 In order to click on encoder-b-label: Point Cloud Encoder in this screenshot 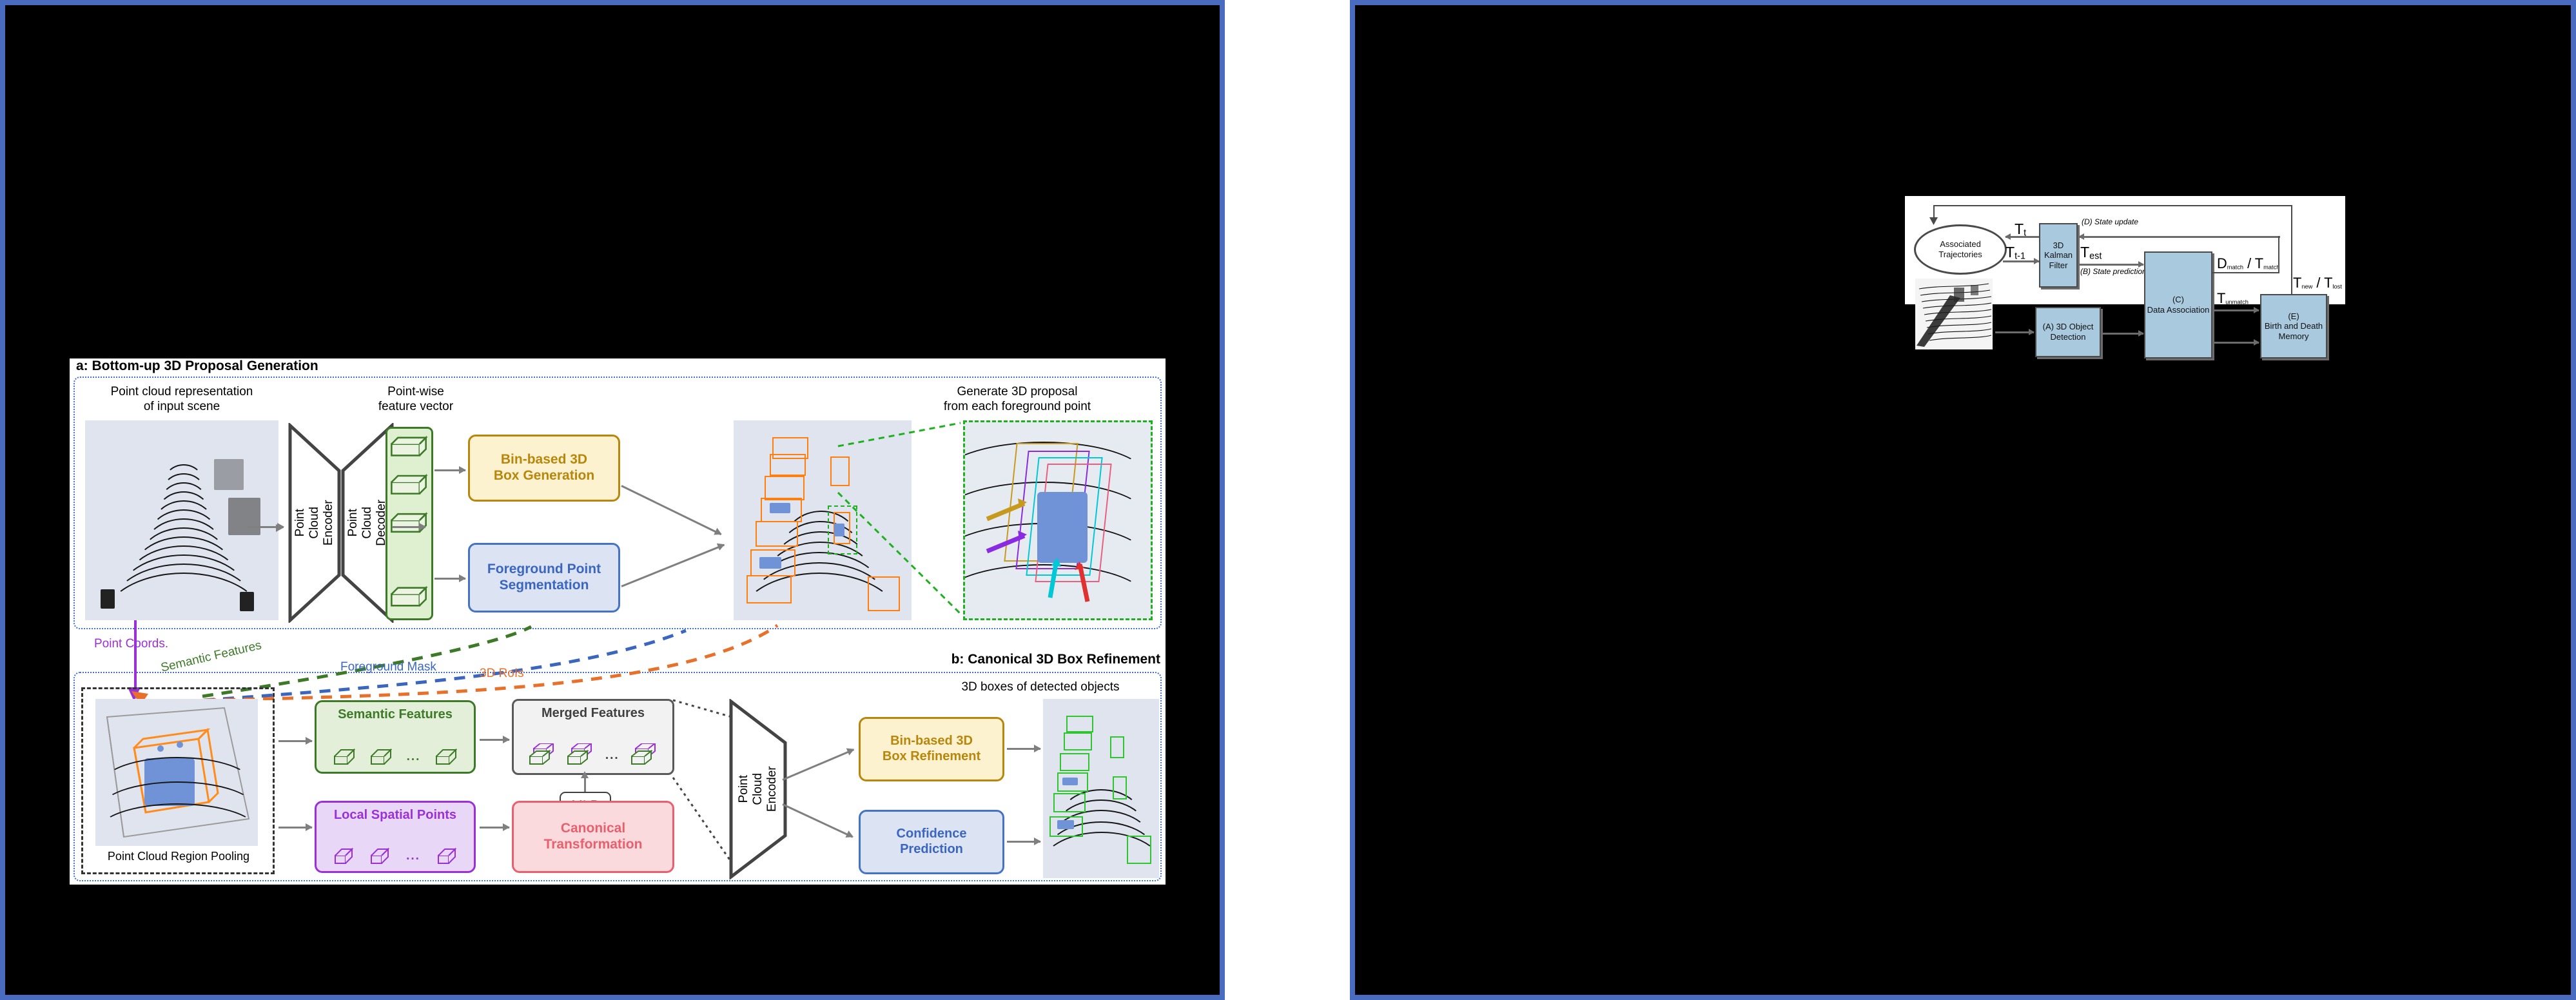, I will do `click(758, 789)`.